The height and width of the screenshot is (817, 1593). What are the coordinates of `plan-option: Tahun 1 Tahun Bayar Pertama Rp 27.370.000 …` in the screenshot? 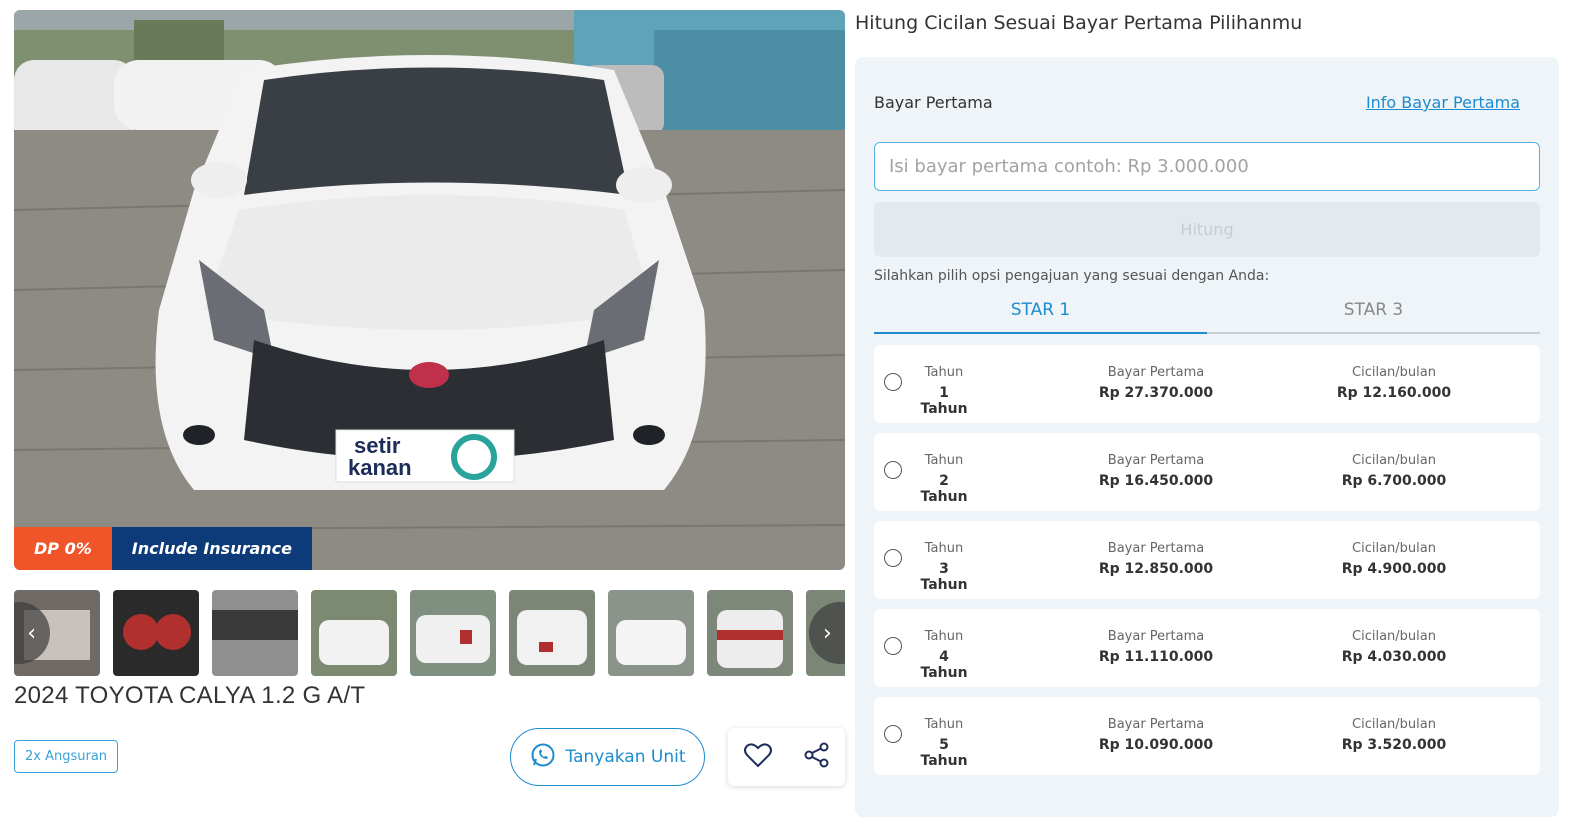 It's located at (1207, 384).